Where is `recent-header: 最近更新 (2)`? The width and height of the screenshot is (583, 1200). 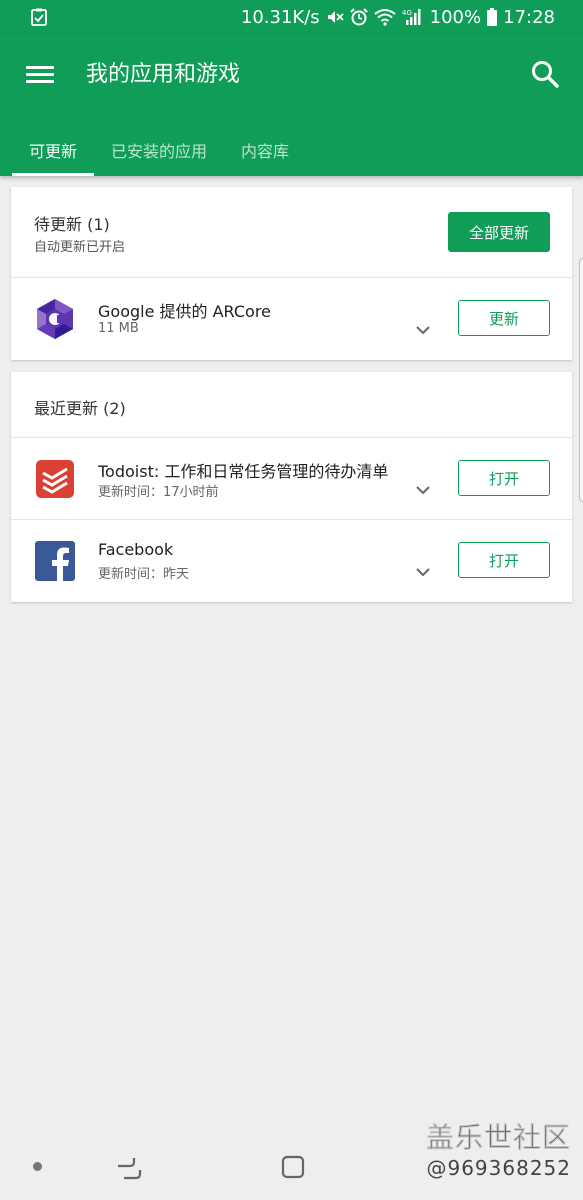 recent-header: 最近更新 (2) is located at coordinates (291, 405).